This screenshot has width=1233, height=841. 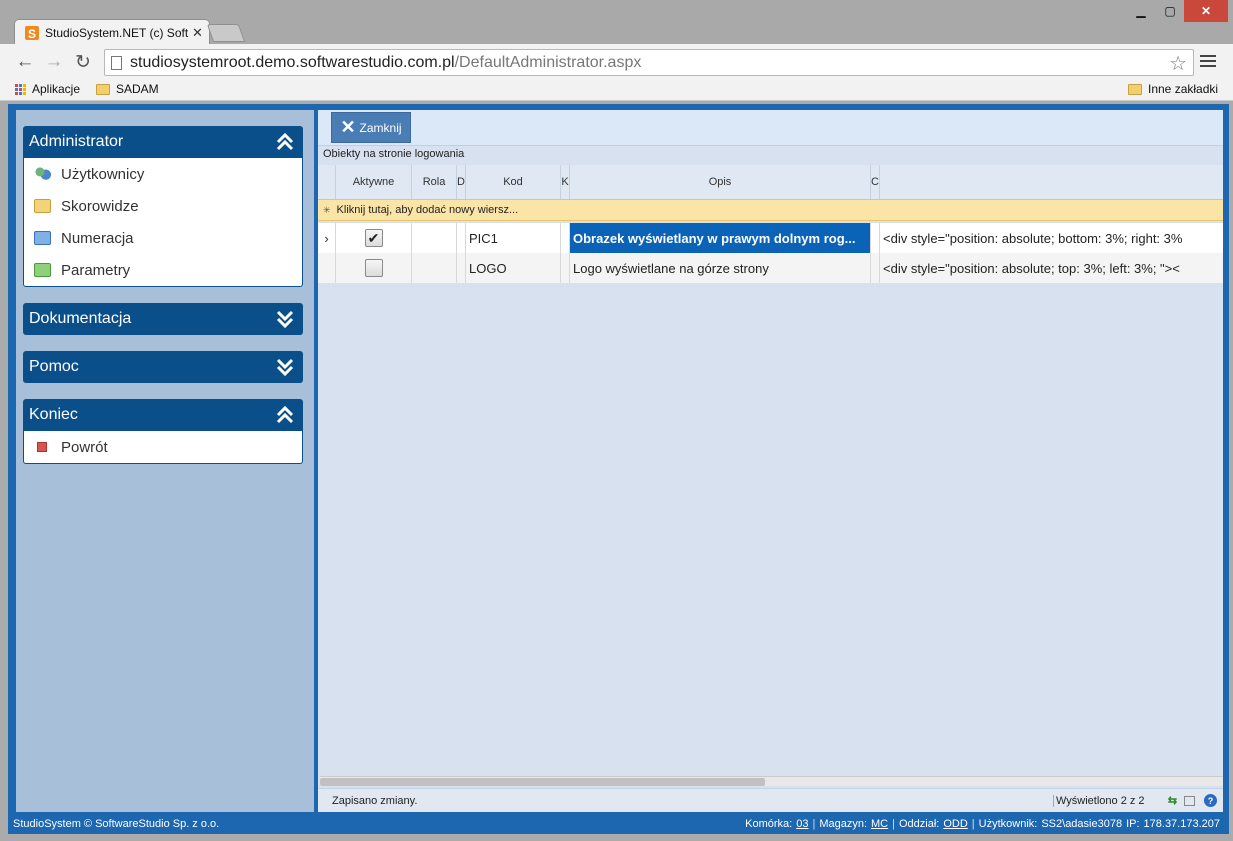 What do you see at coordinates (20, 89) in the screenshot?
I see `apps-grid-icon` at bounding box center [20, 89].